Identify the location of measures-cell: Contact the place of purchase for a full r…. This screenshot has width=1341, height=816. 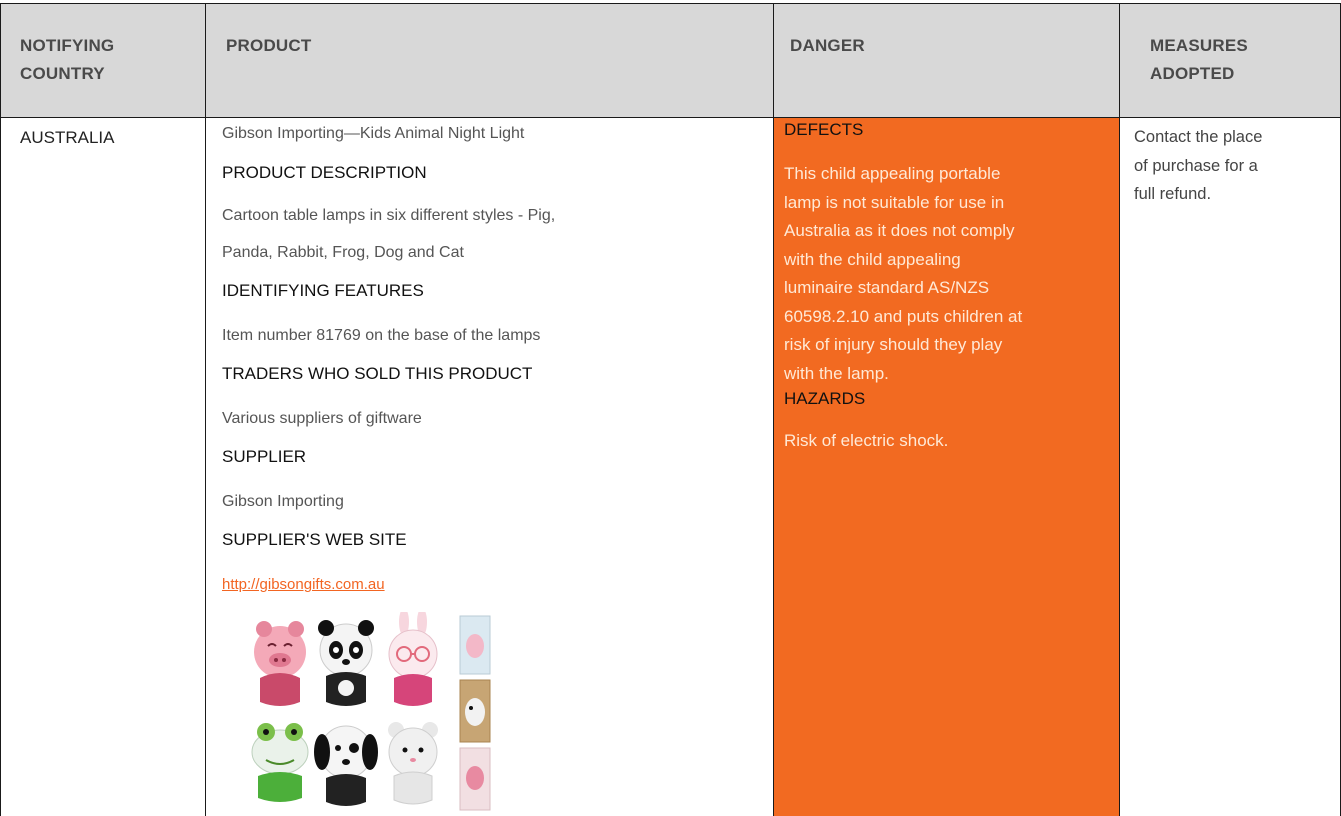
(1234, 166).